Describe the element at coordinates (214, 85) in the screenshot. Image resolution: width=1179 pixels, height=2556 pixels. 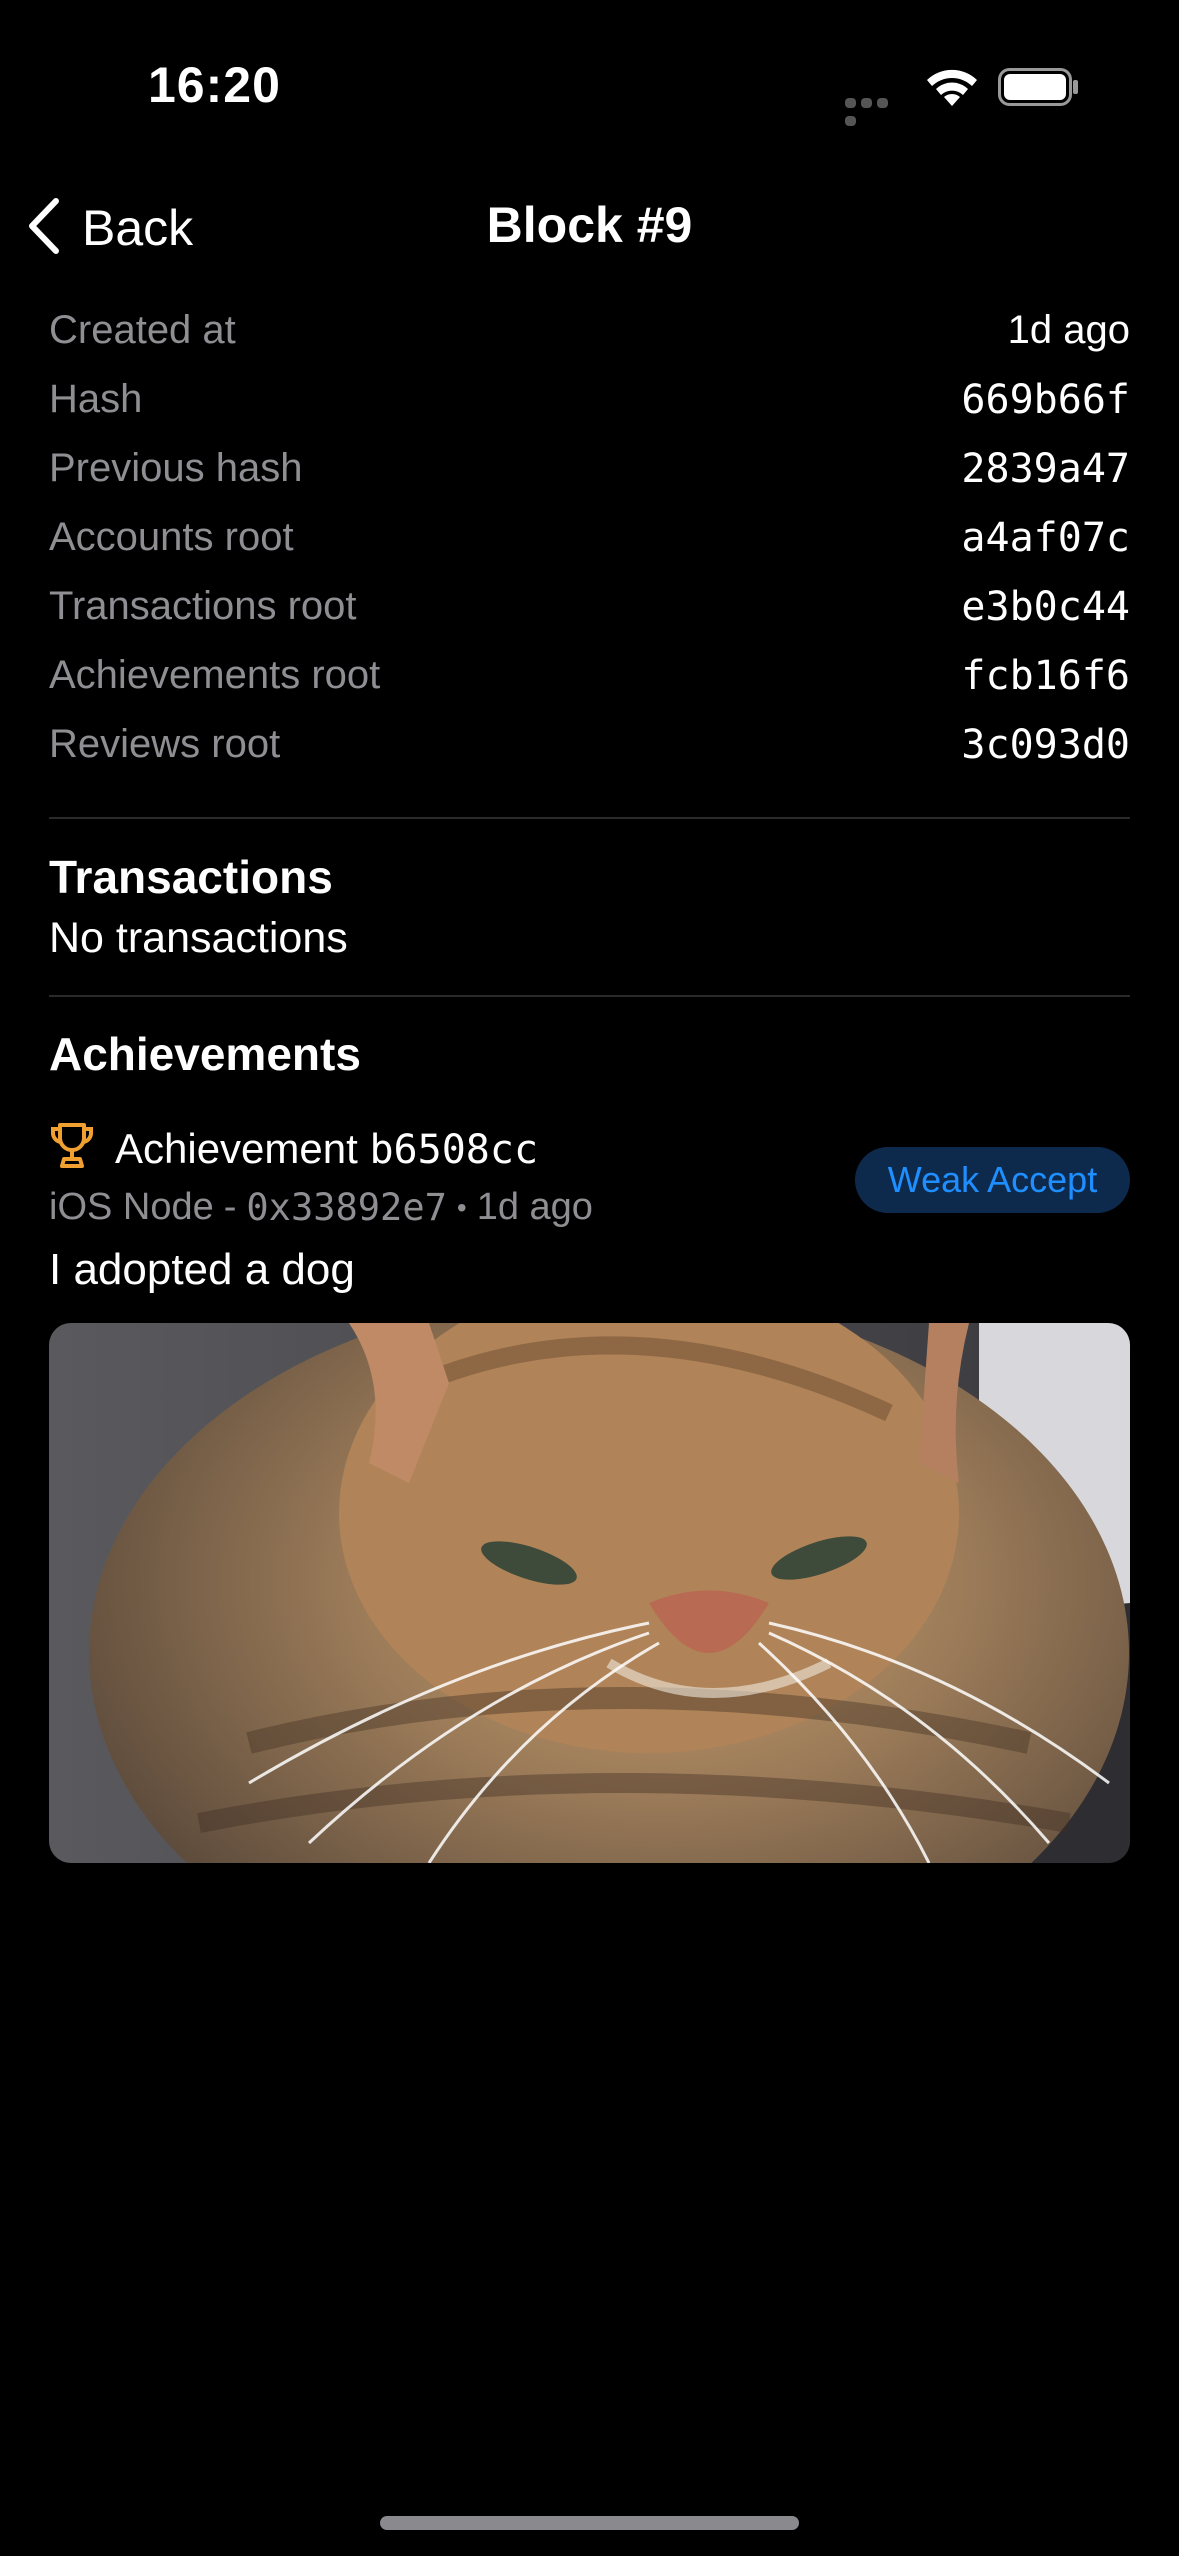
I see `status-time: 16:20` at that location.